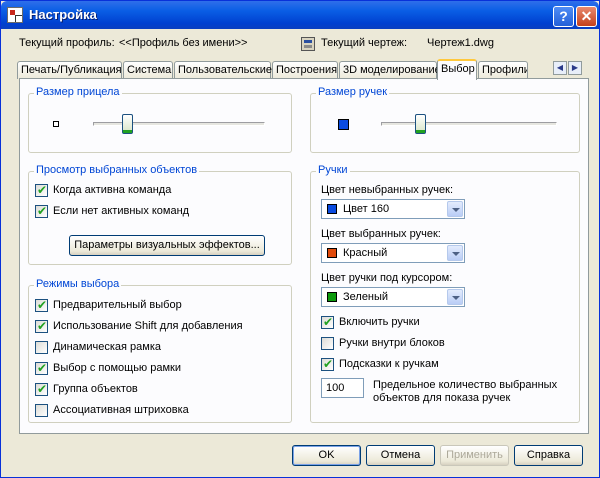 This screenshot has height=478, width=600. I want to click on hover-grip-color-select: Зеленый, so click(393, 297).